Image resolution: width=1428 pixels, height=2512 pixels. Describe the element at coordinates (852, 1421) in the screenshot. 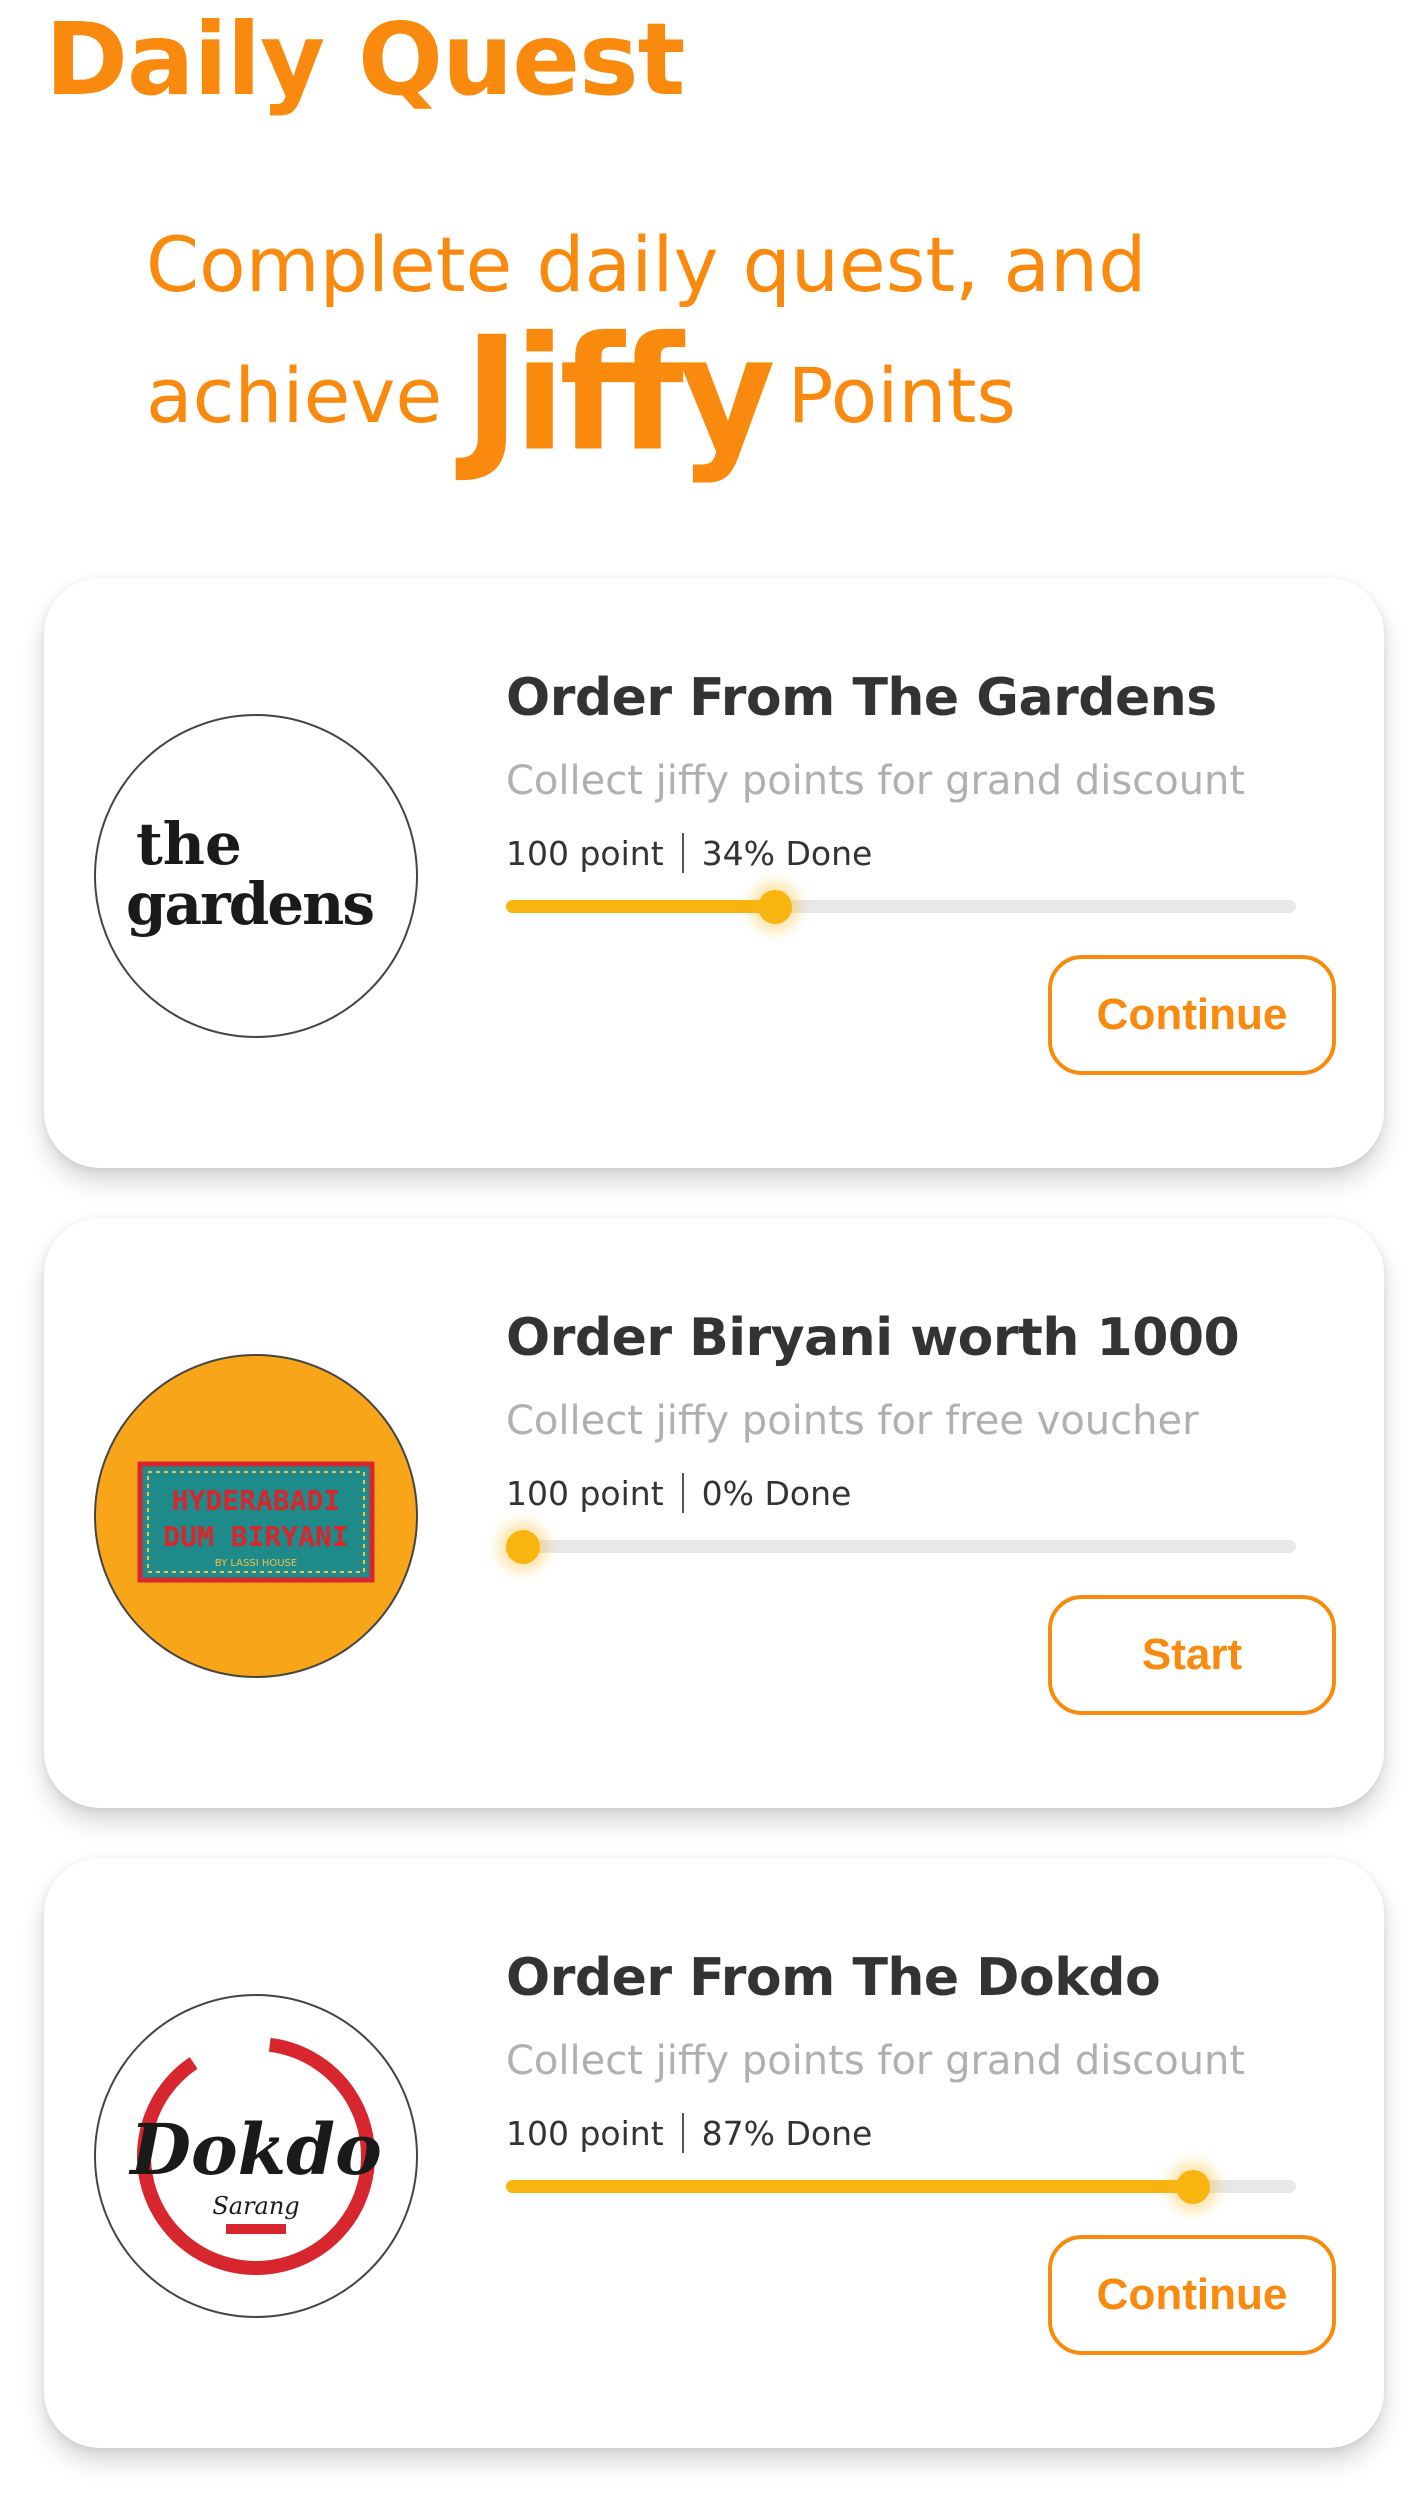

I see `quest-subtitle: Collect jiffy points for free voucher` at that location.